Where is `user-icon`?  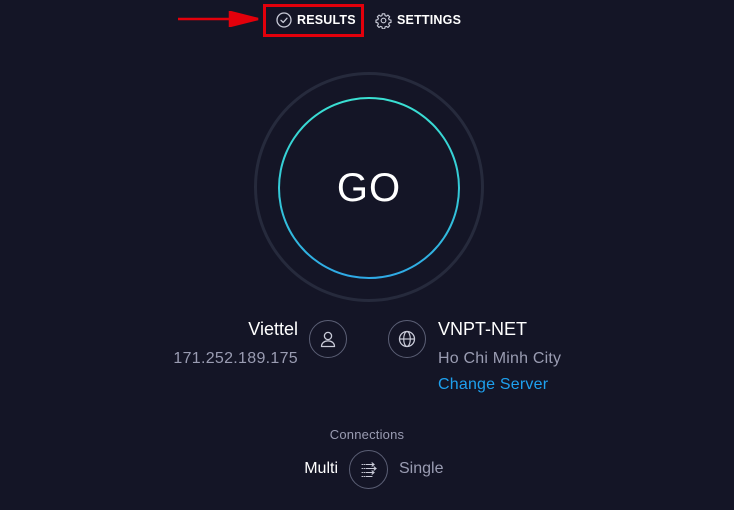
user-icon is located at coordinates (328, 339).